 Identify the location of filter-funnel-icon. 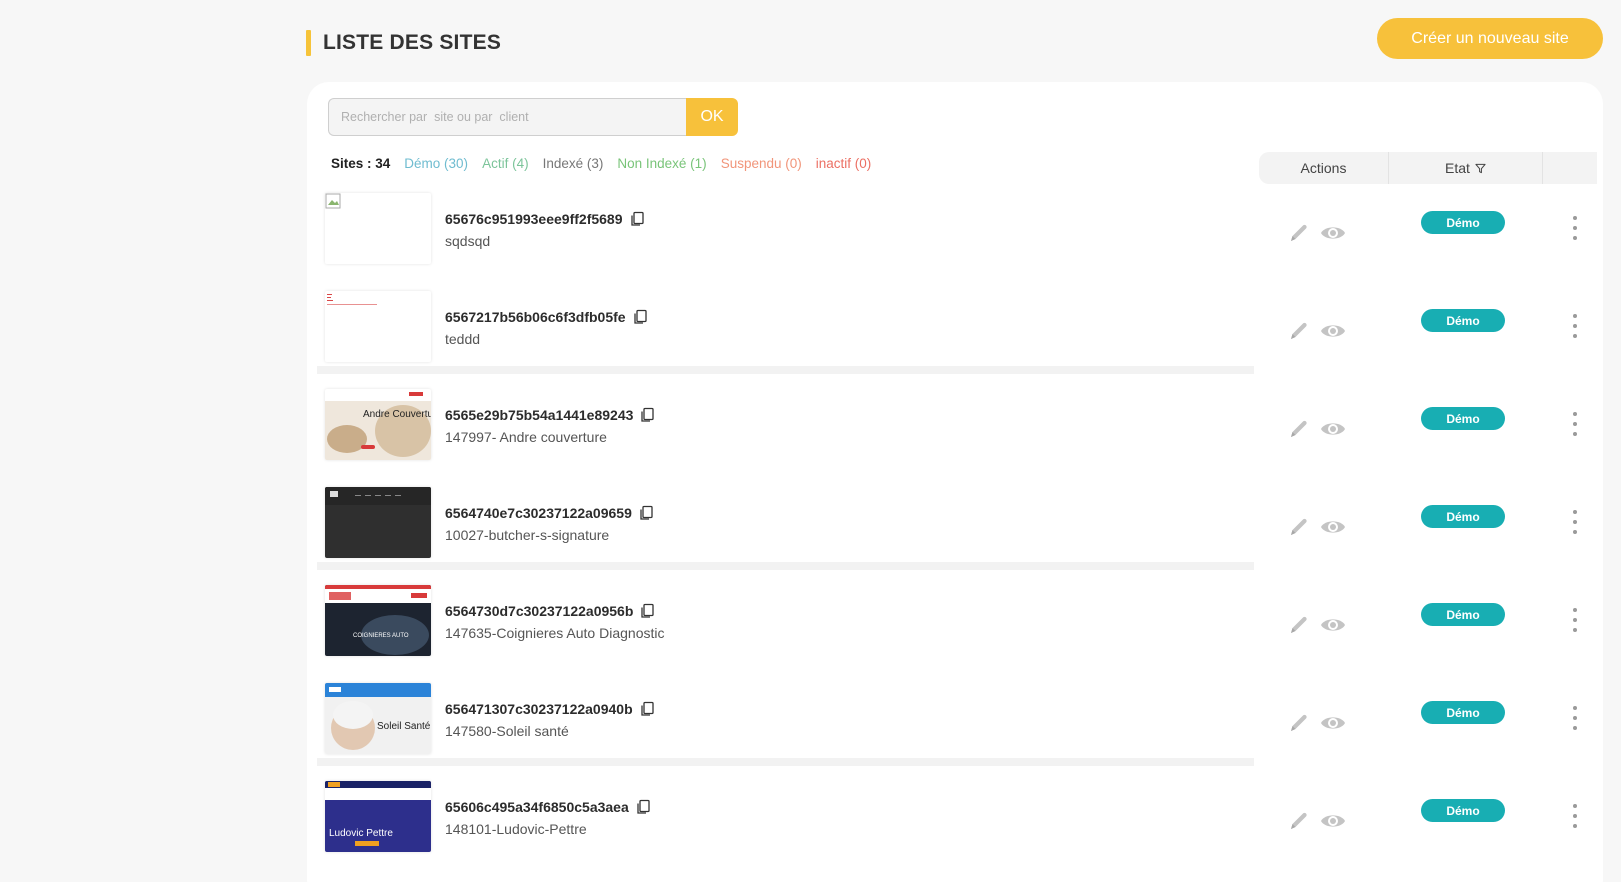
(1480, 168).